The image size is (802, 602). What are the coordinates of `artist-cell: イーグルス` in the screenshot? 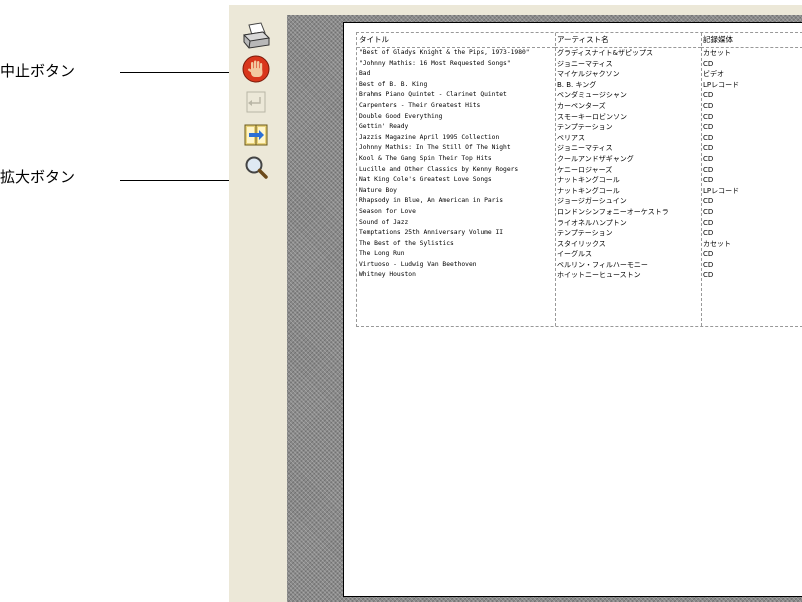 It's located at (574, 254).